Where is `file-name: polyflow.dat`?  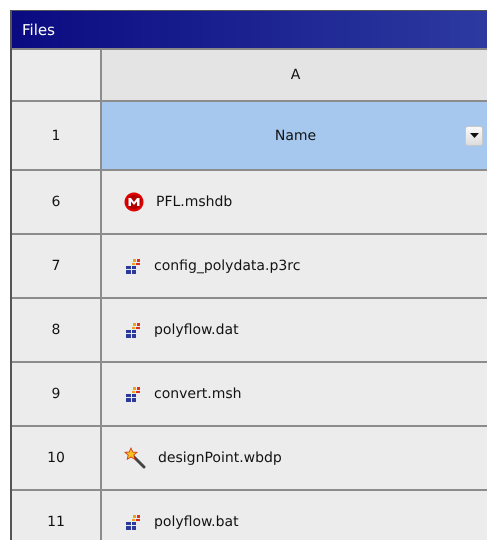 file-name: polyflow.dat is located at coordinates (196, 330).